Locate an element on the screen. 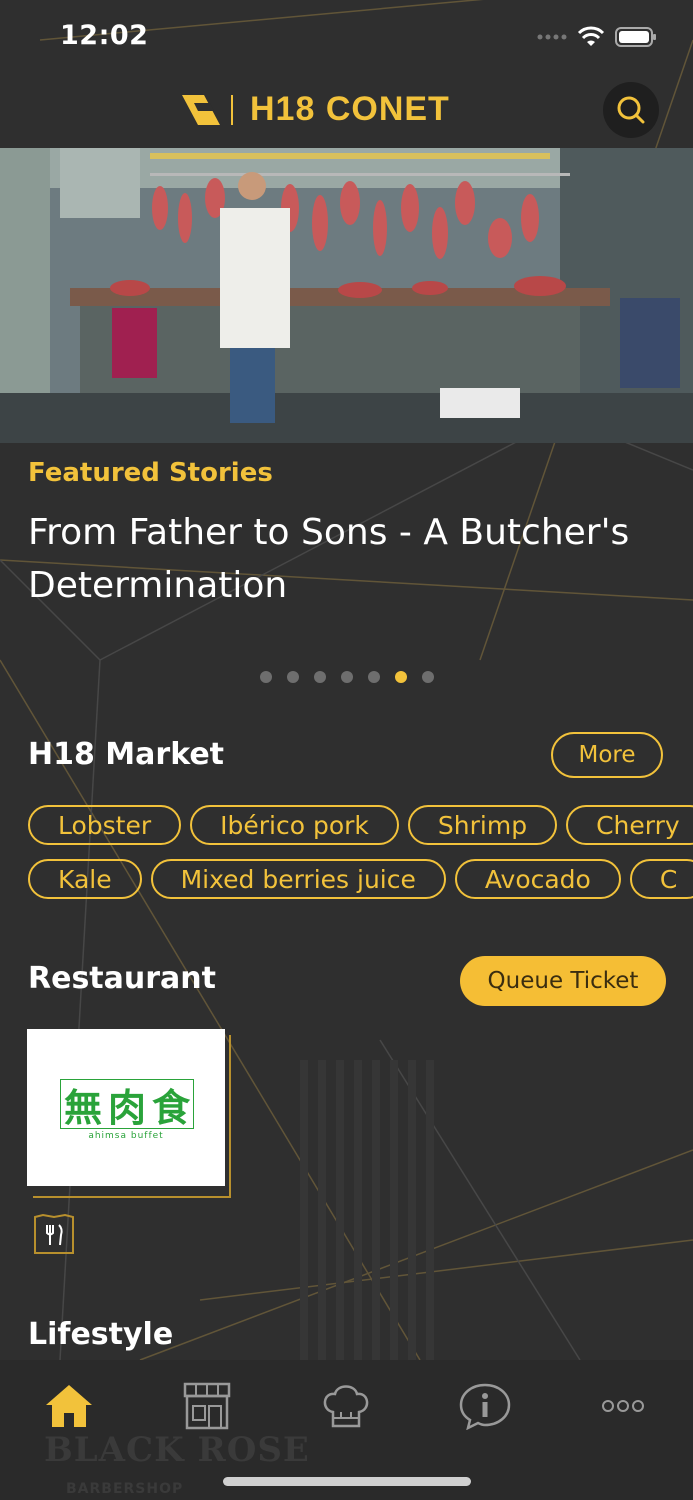 The image size is (693, 1500). app-header: H18 CONET is located at coordinates (346, 112).